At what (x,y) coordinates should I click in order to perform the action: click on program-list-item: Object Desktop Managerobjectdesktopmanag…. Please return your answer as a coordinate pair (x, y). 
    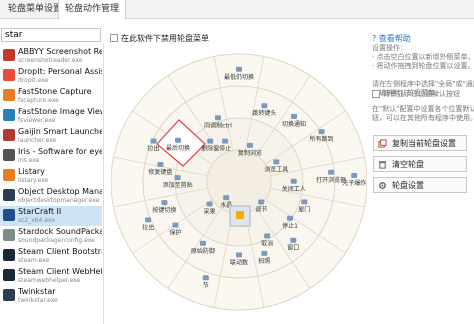
    Looking at the image, I should click on (51, 196).